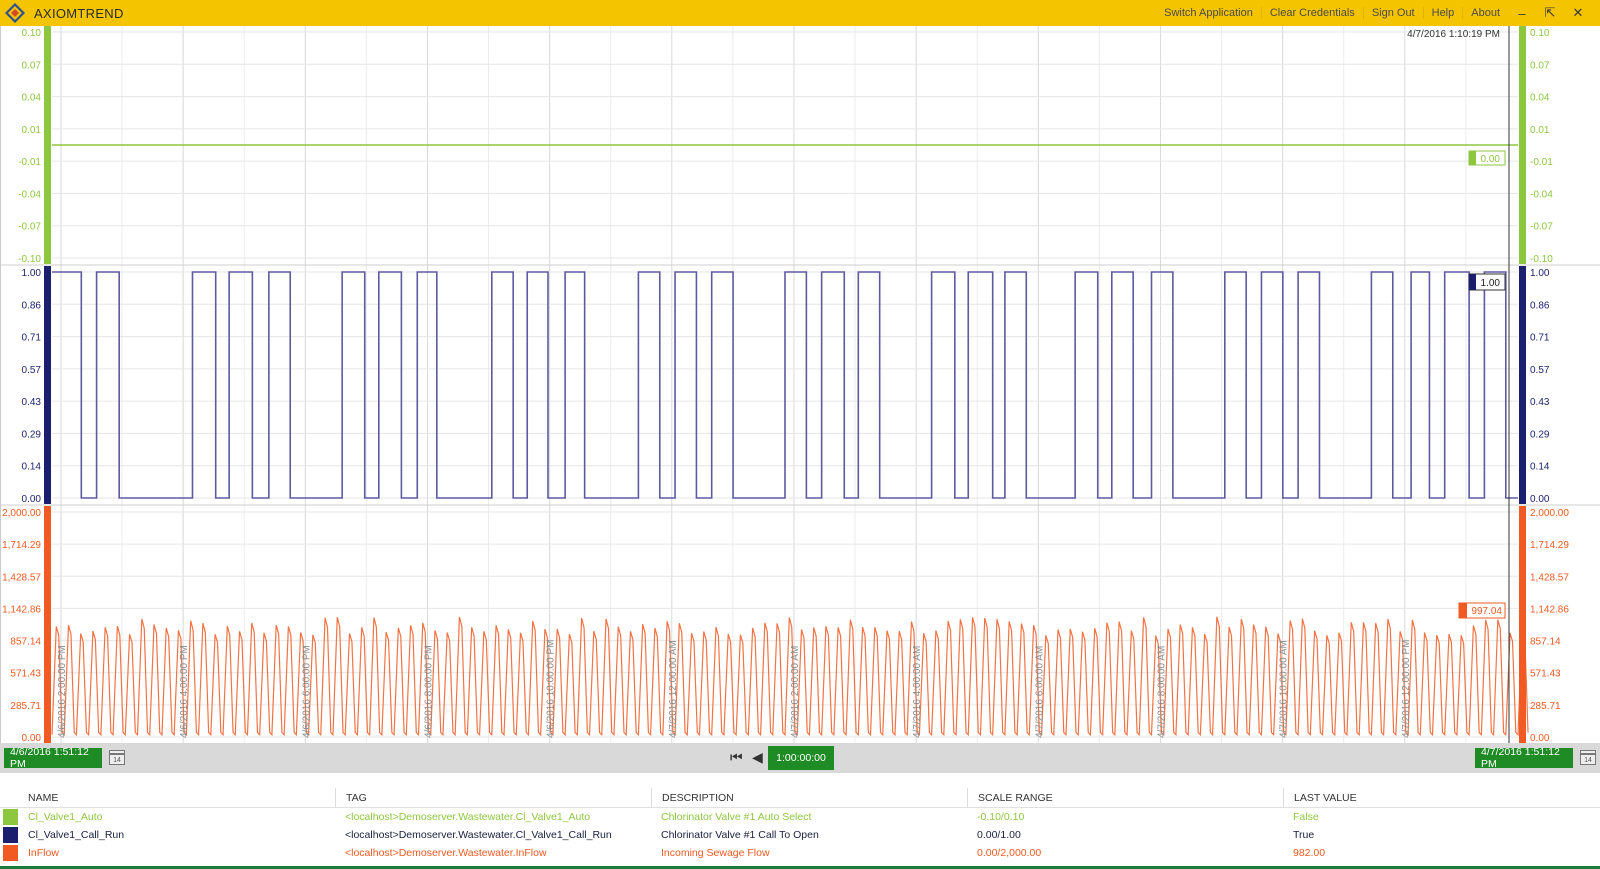 This screenshot has height=869, width=1600. What do you see at coordinates (1549, 577) in the screenshot?
I see `y-tick-label: 1,428.57` at bounding box center [1549, 577].